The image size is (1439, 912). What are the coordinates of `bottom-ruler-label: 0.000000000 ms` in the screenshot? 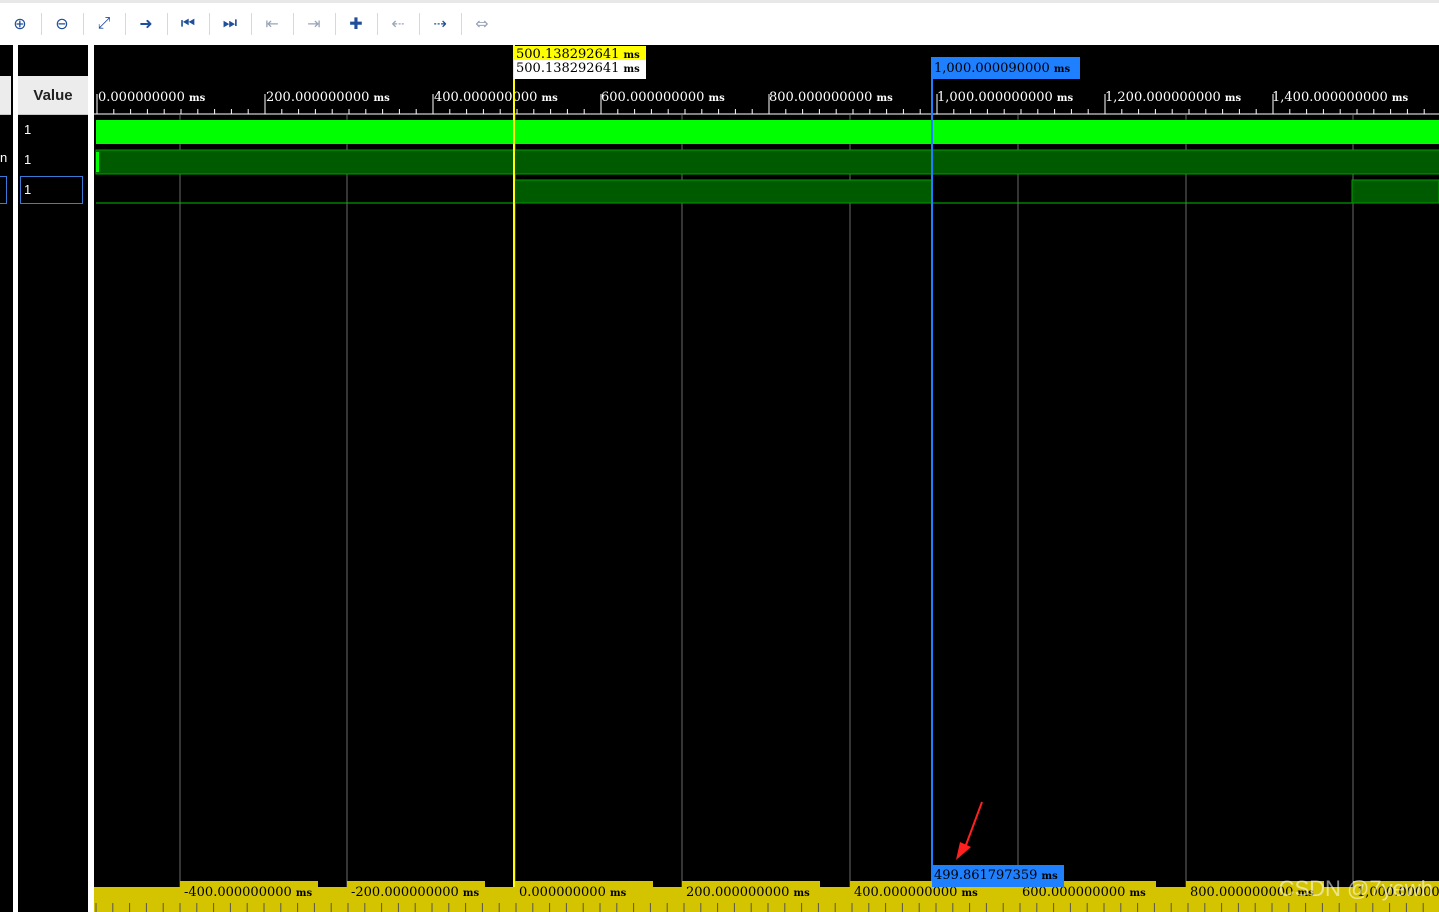 It's located at (573, 892).